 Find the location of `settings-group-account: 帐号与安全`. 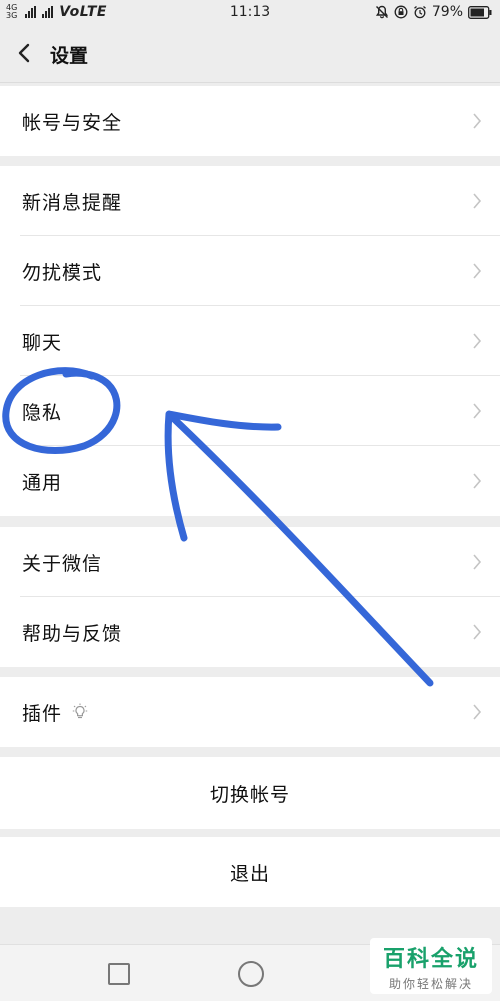

settings-group-account: 帐号与安全 is located at coordinates (250, 121).